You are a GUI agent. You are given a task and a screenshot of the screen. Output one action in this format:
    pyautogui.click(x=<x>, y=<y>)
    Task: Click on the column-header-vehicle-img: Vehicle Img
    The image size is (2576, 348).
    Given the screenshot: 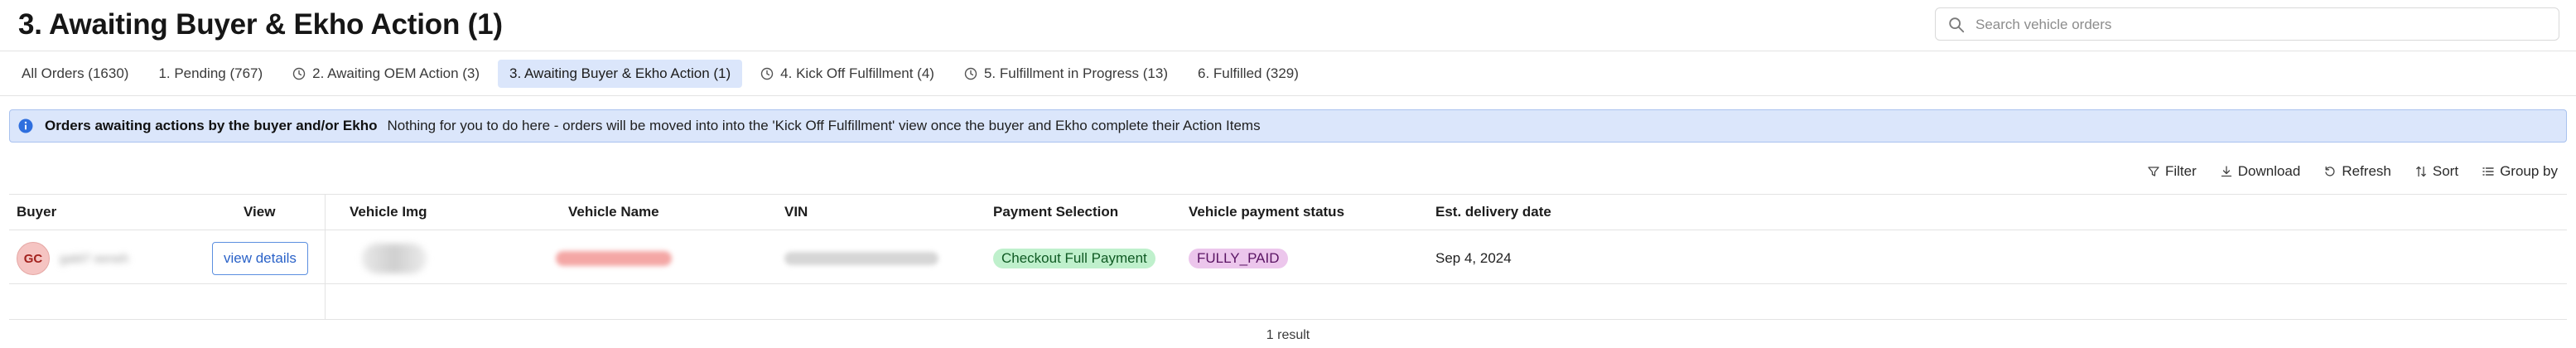 What is the action you would take?
    pyautogui.click(x=388, y=212)
    